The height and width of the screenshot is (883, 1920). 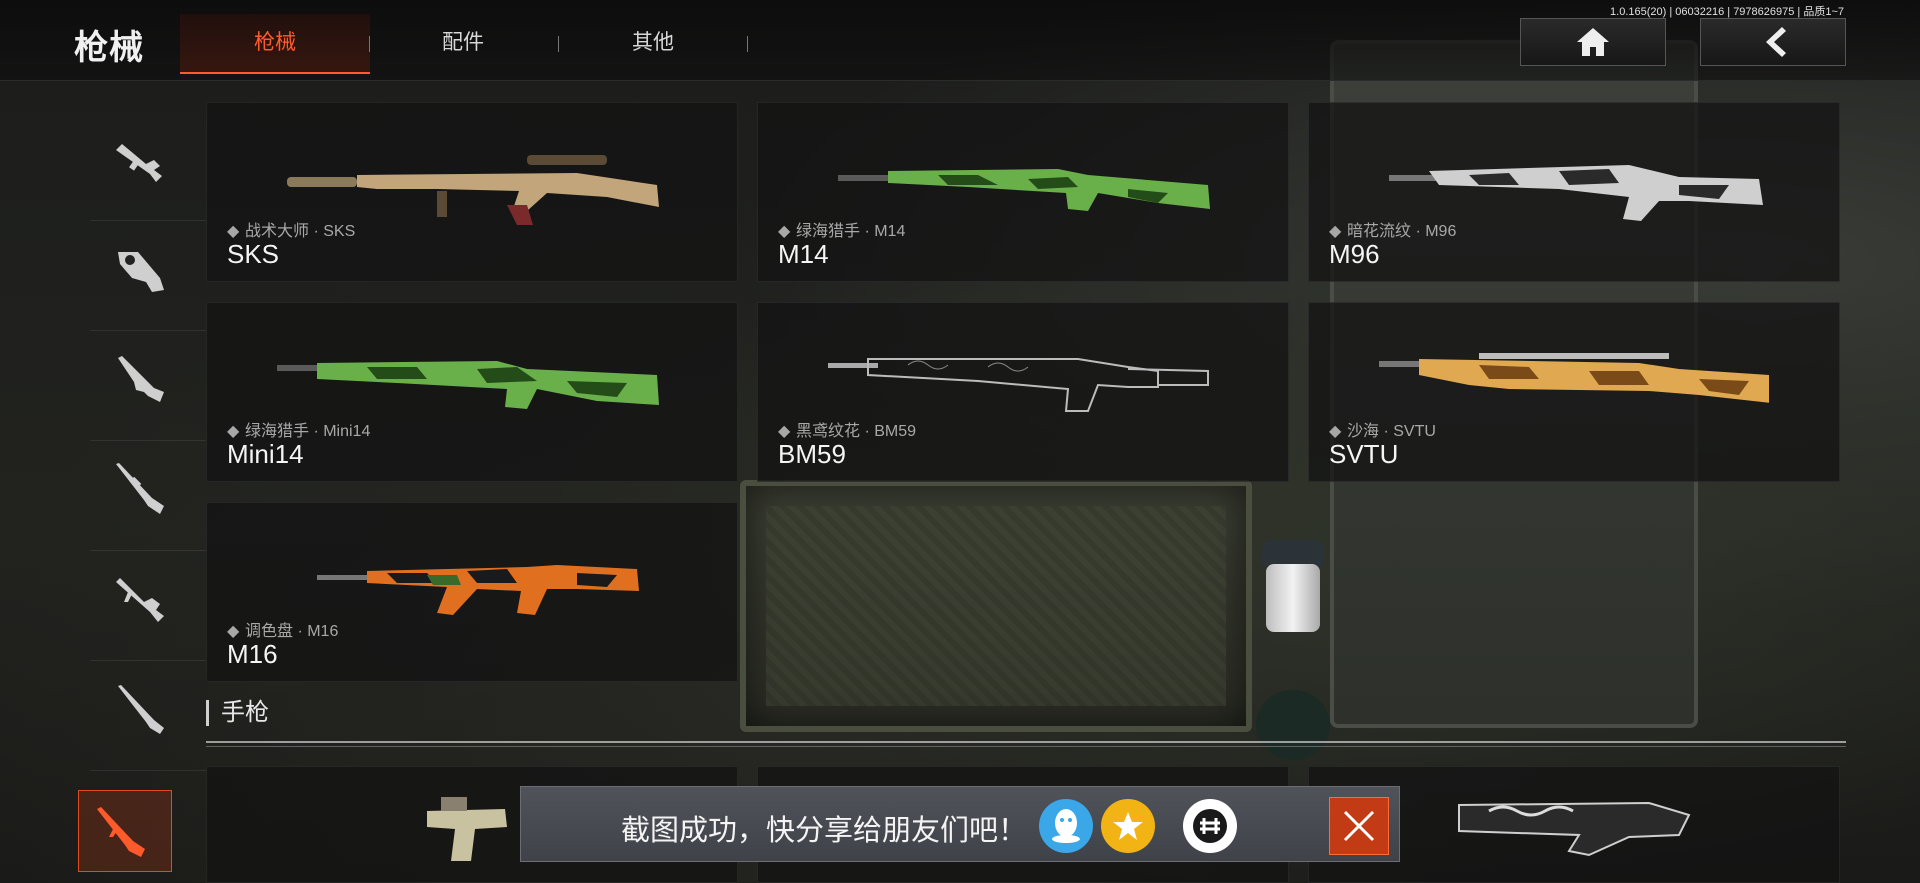 I want to click on background-lantern, so click(x=1293, y=650).